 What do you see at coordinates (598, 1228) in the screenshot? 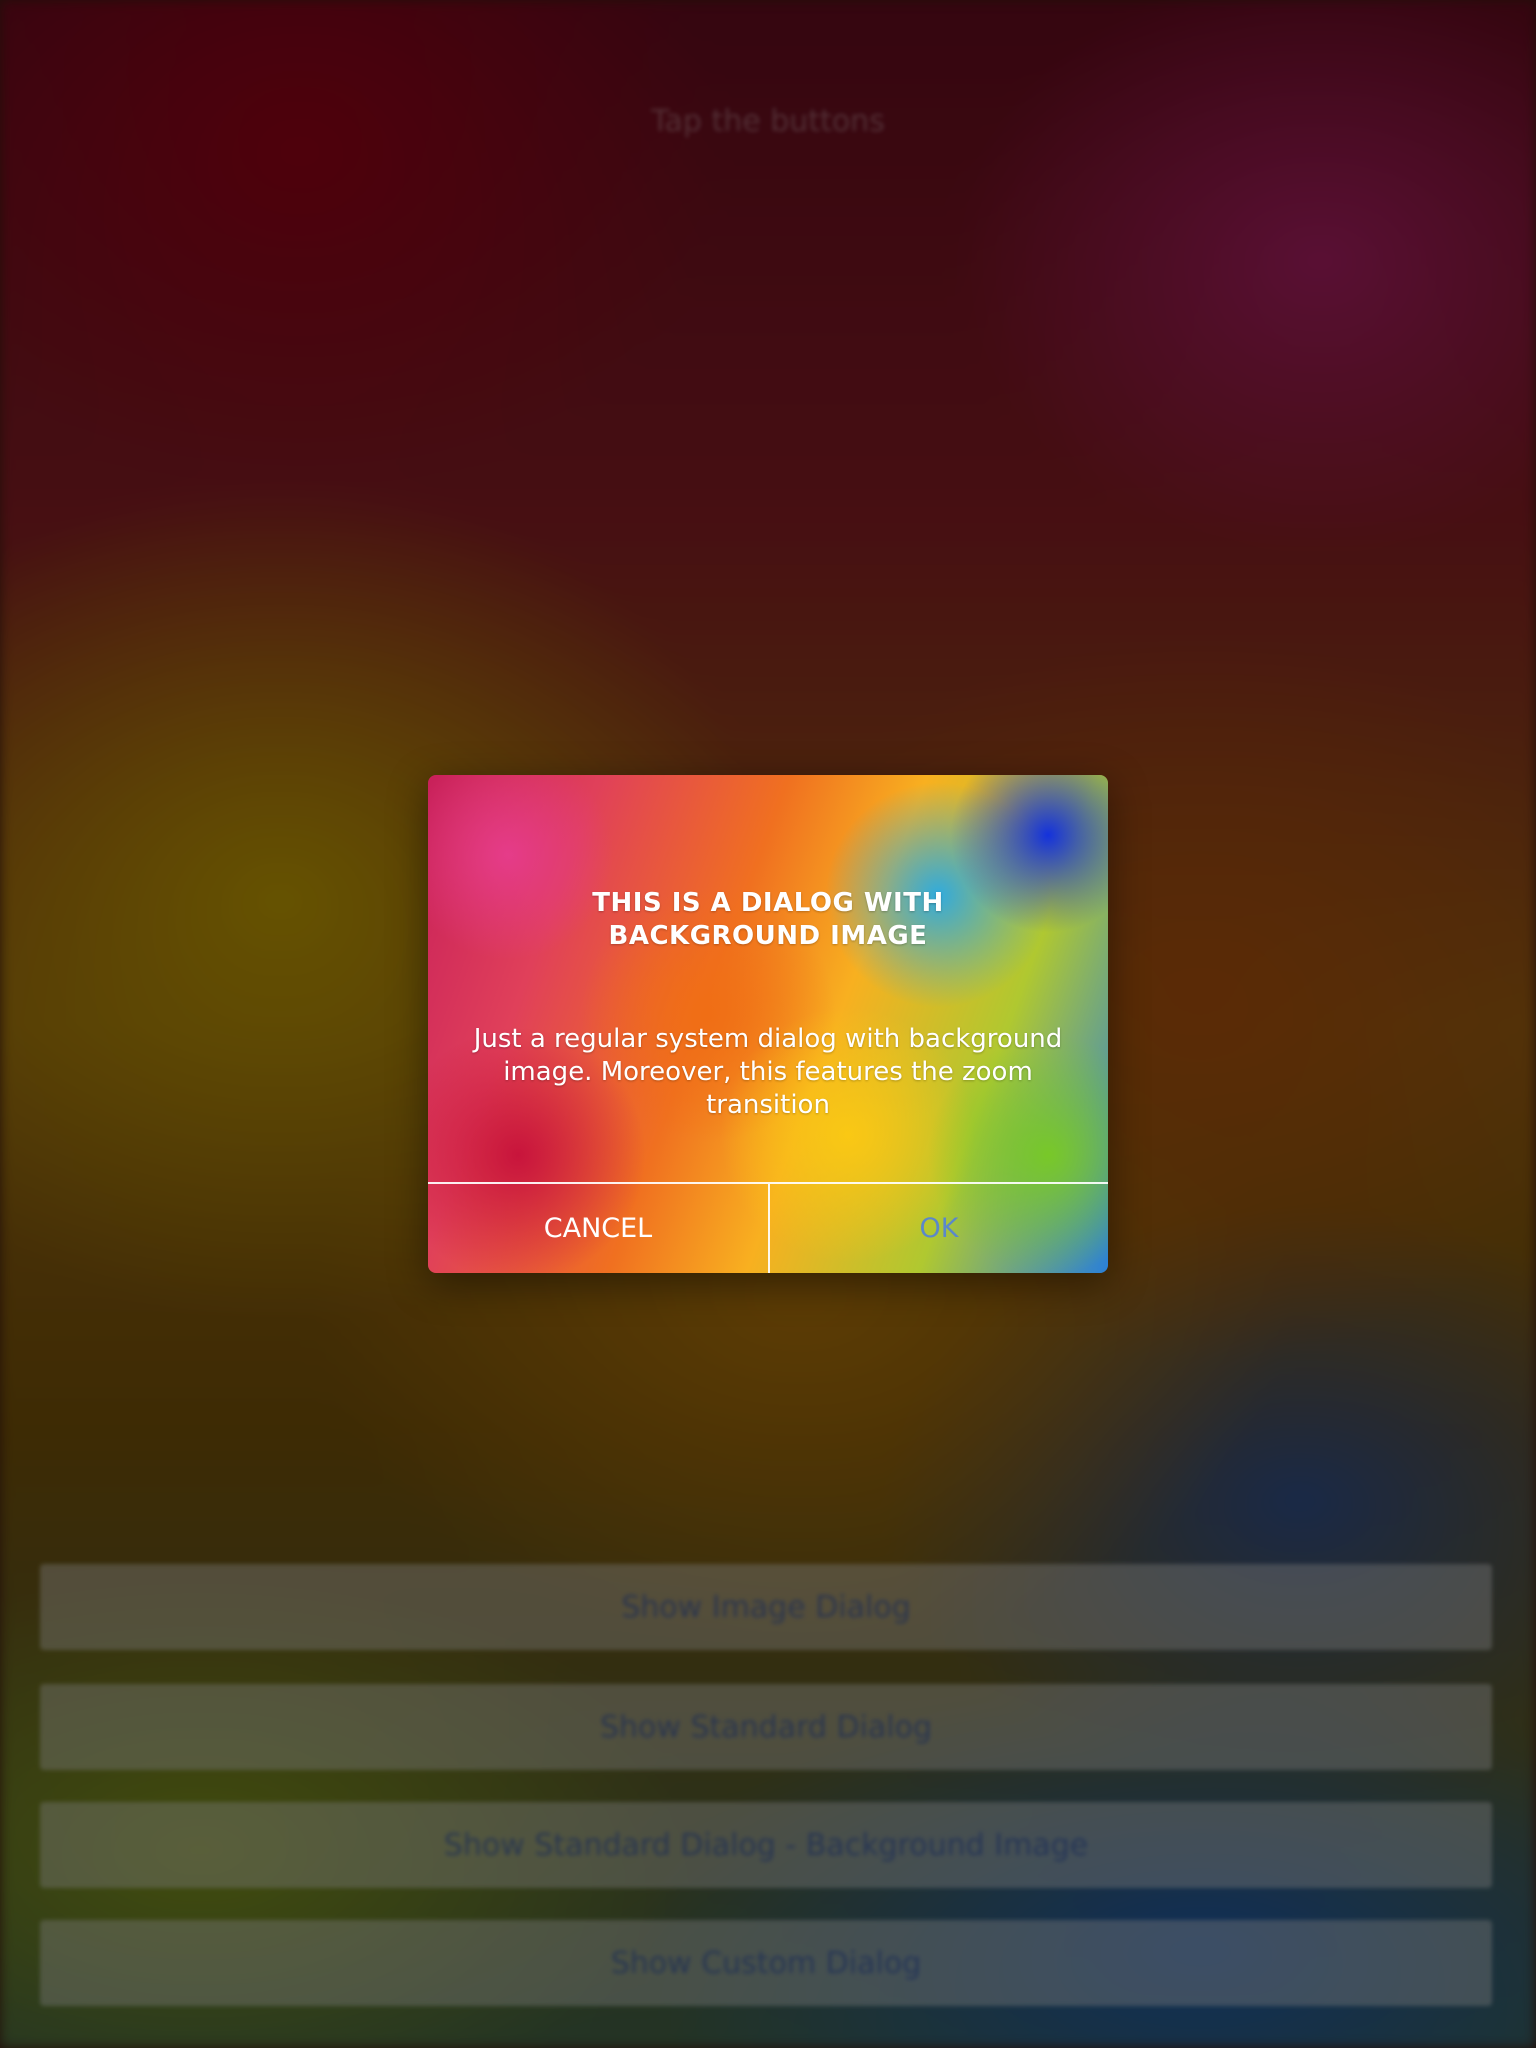
I see `cancel-button: CANCEL` at bounding box center [598, 1228].